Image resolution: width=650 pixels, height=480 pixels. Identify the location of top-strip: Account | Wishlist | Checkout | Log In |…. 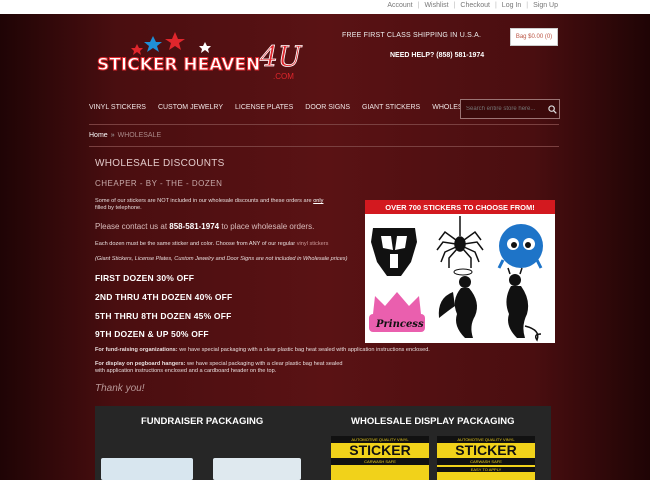
(325, 7).